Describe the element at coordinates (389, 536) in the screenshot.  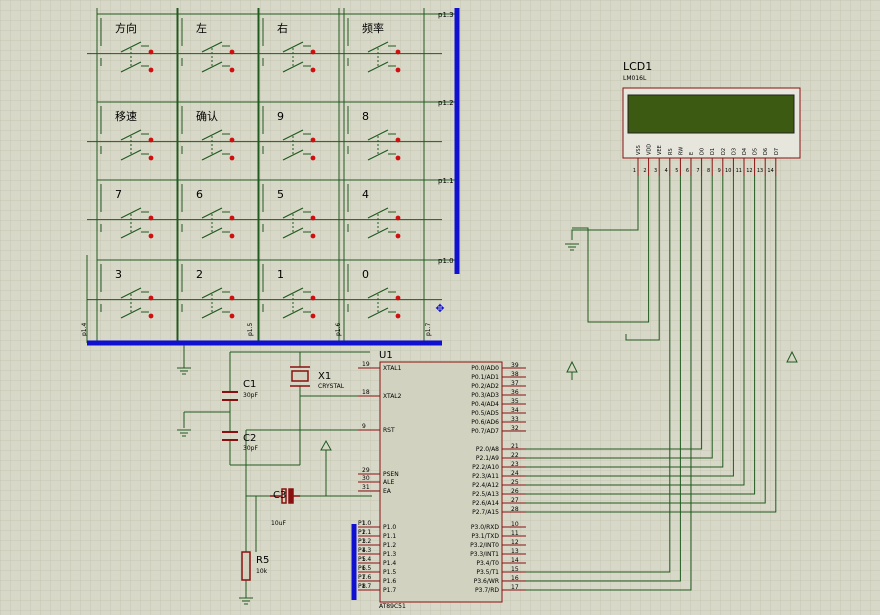
I see `mcu-pin-name: P1.1` at that location.